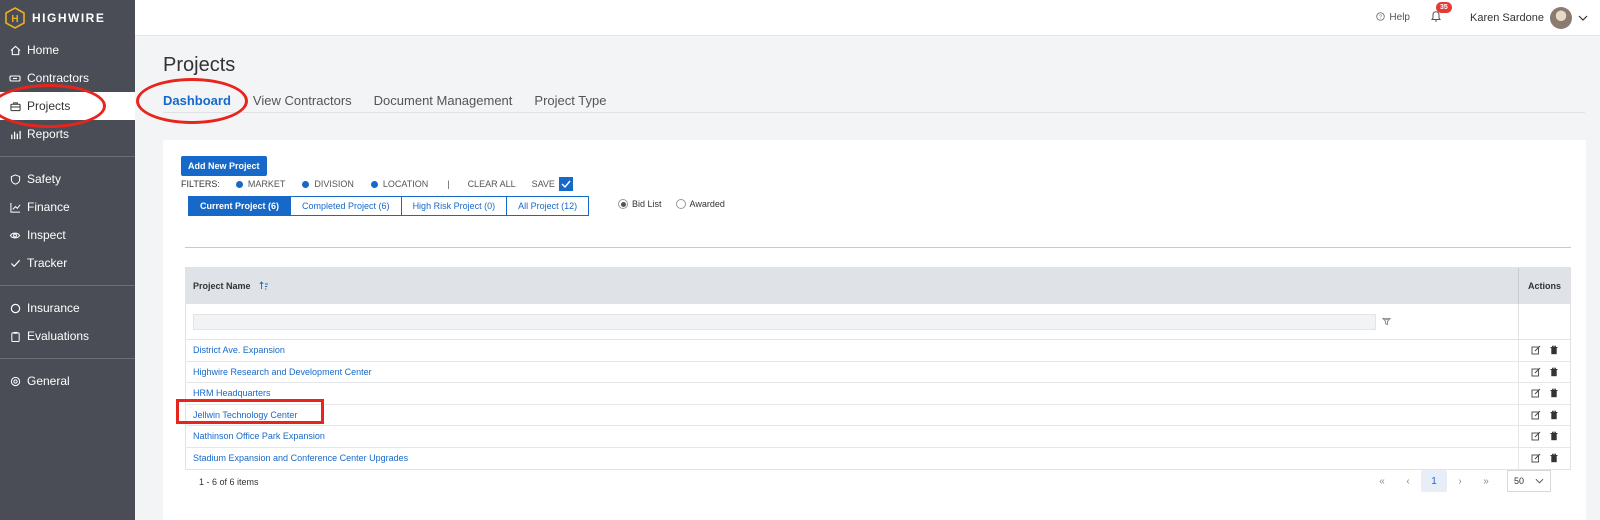 The width and height of the screenshot is (1600, 520). I want to click on sidebar-item-home: Home, so click(67, 50).